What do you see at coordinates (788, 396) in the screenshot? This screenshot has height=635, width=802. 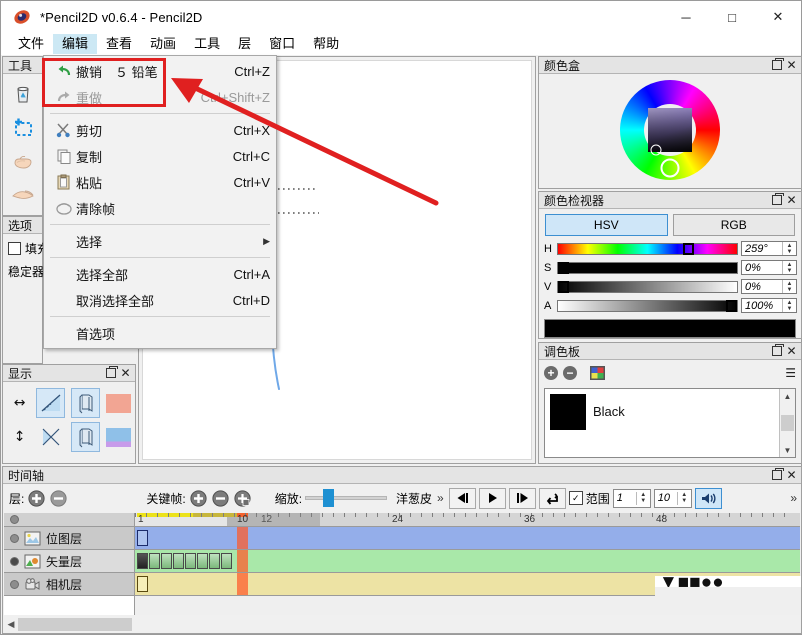 I see `scroll-up-icon: ▲` at bounding box center [788, 396].